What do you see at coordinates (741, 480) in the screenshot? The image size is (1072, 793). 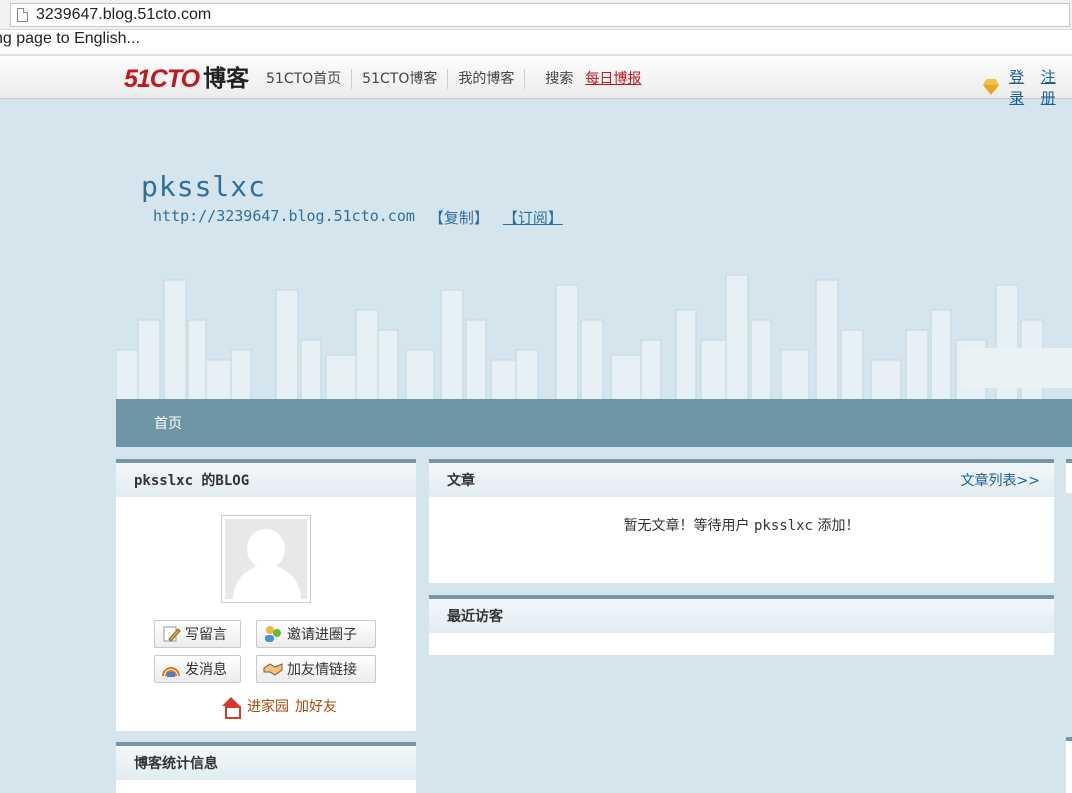 I see `articles-panel-head: 文章 文章列表>>` at bounding box center [741, 480].